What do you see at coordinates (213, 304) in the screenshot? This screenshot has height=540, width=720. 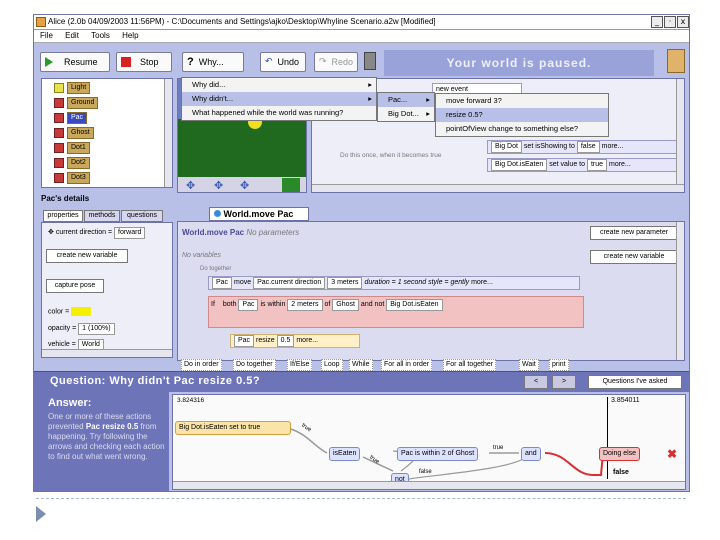 I see `if-keyword: If` at bounding box center [213, 304].